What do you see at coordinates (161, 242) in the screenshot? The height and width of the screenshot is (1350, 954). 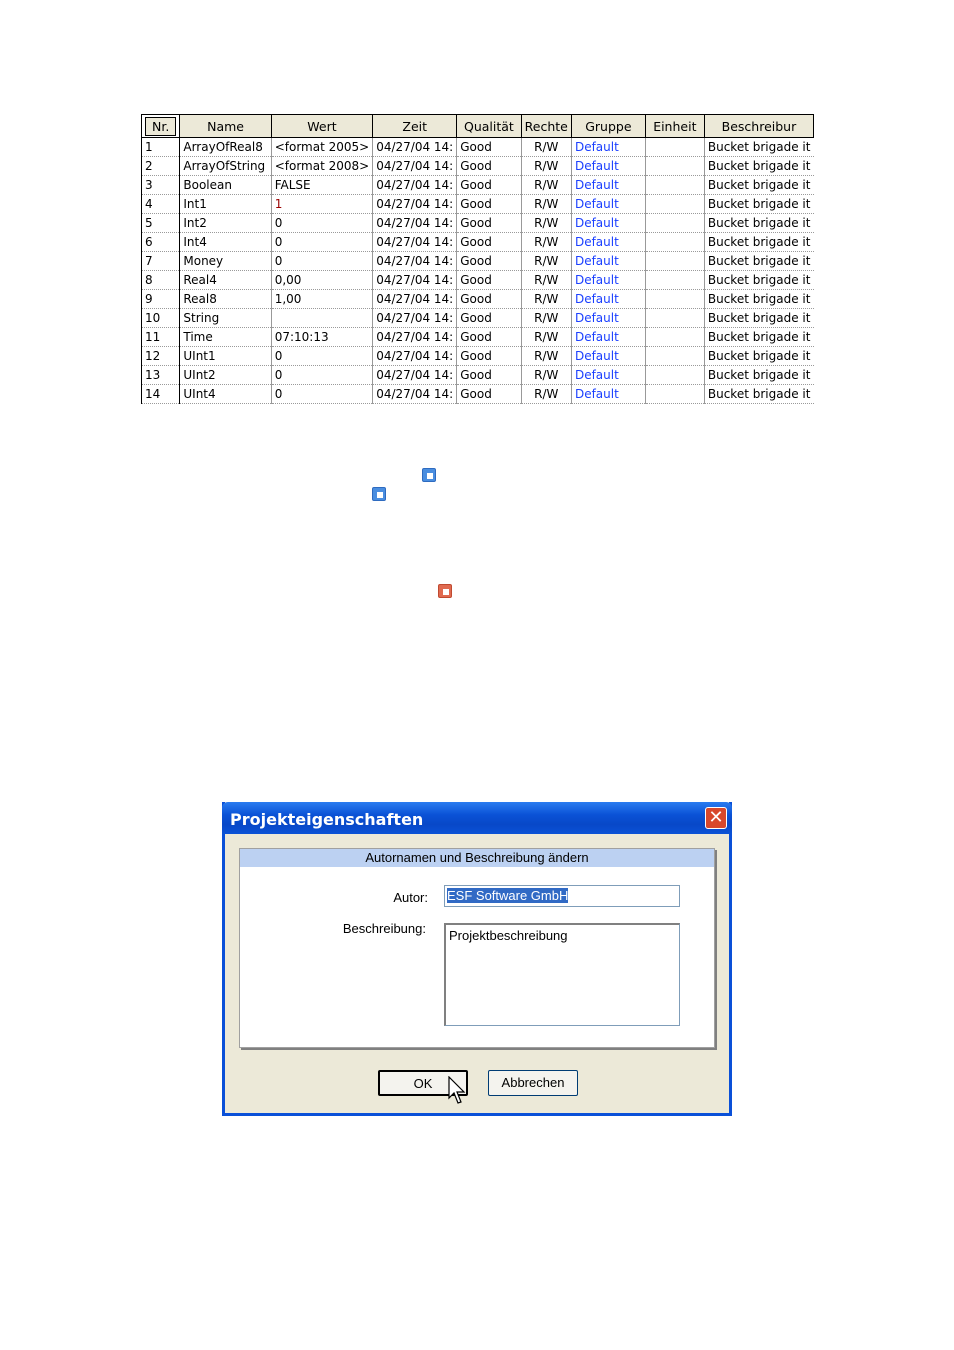 I see `cell-nr: 6` at bounding box center [161, 242].